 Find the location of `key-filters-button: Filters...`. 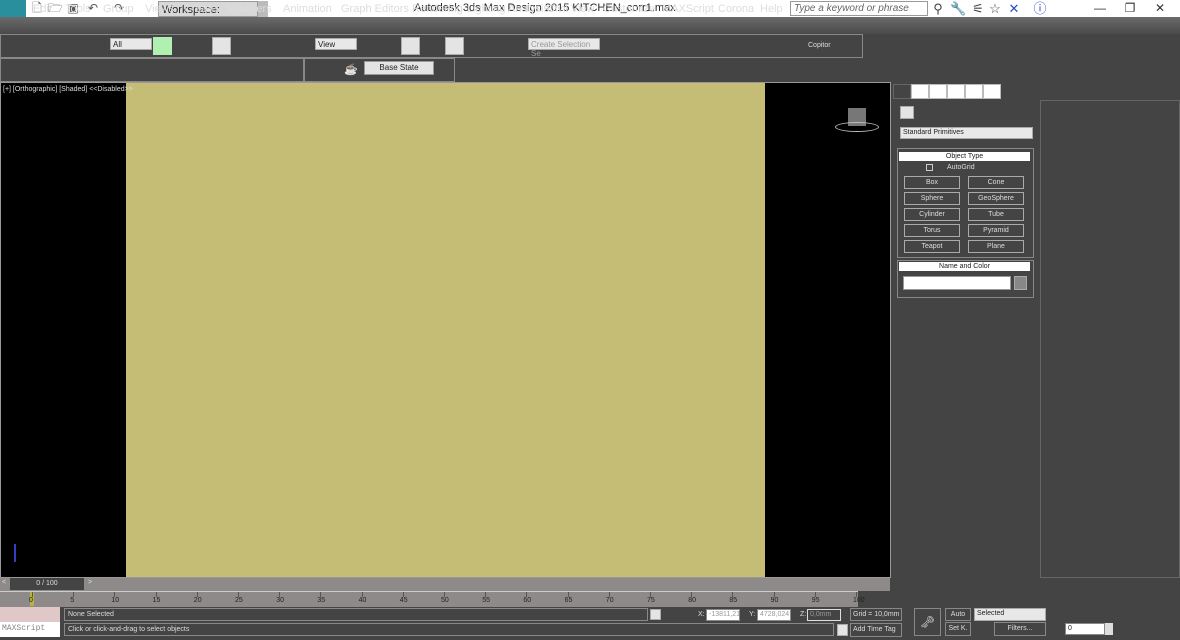

key-filters-button: Filters... is located at coordinates (1020, 629).